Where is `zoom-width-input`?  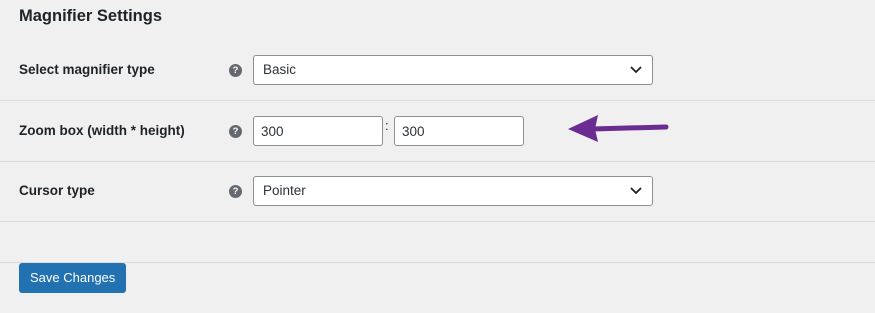
zoom-width-input is located at coordinates (318, 131).